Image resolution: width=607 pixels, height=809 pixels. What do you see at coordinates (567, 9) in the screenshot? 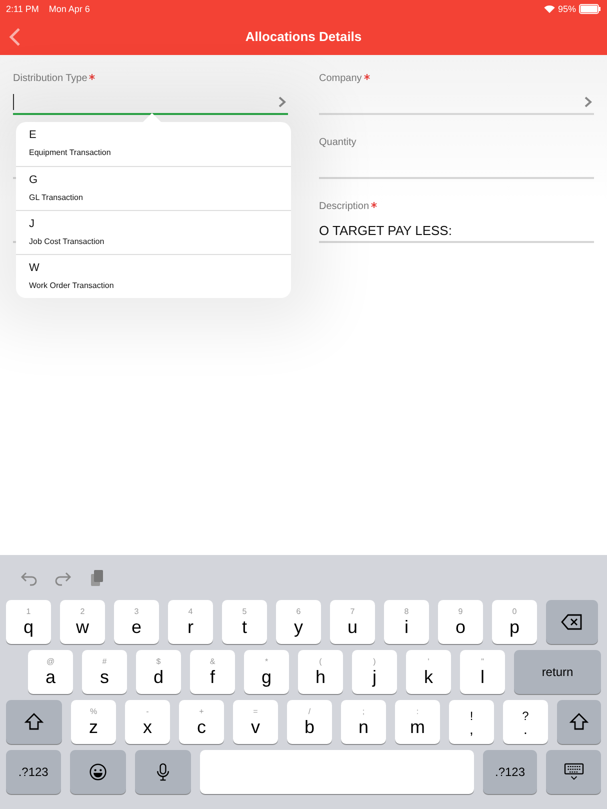
I see `battery-percent: 95%` at bounding box center [567, 9].